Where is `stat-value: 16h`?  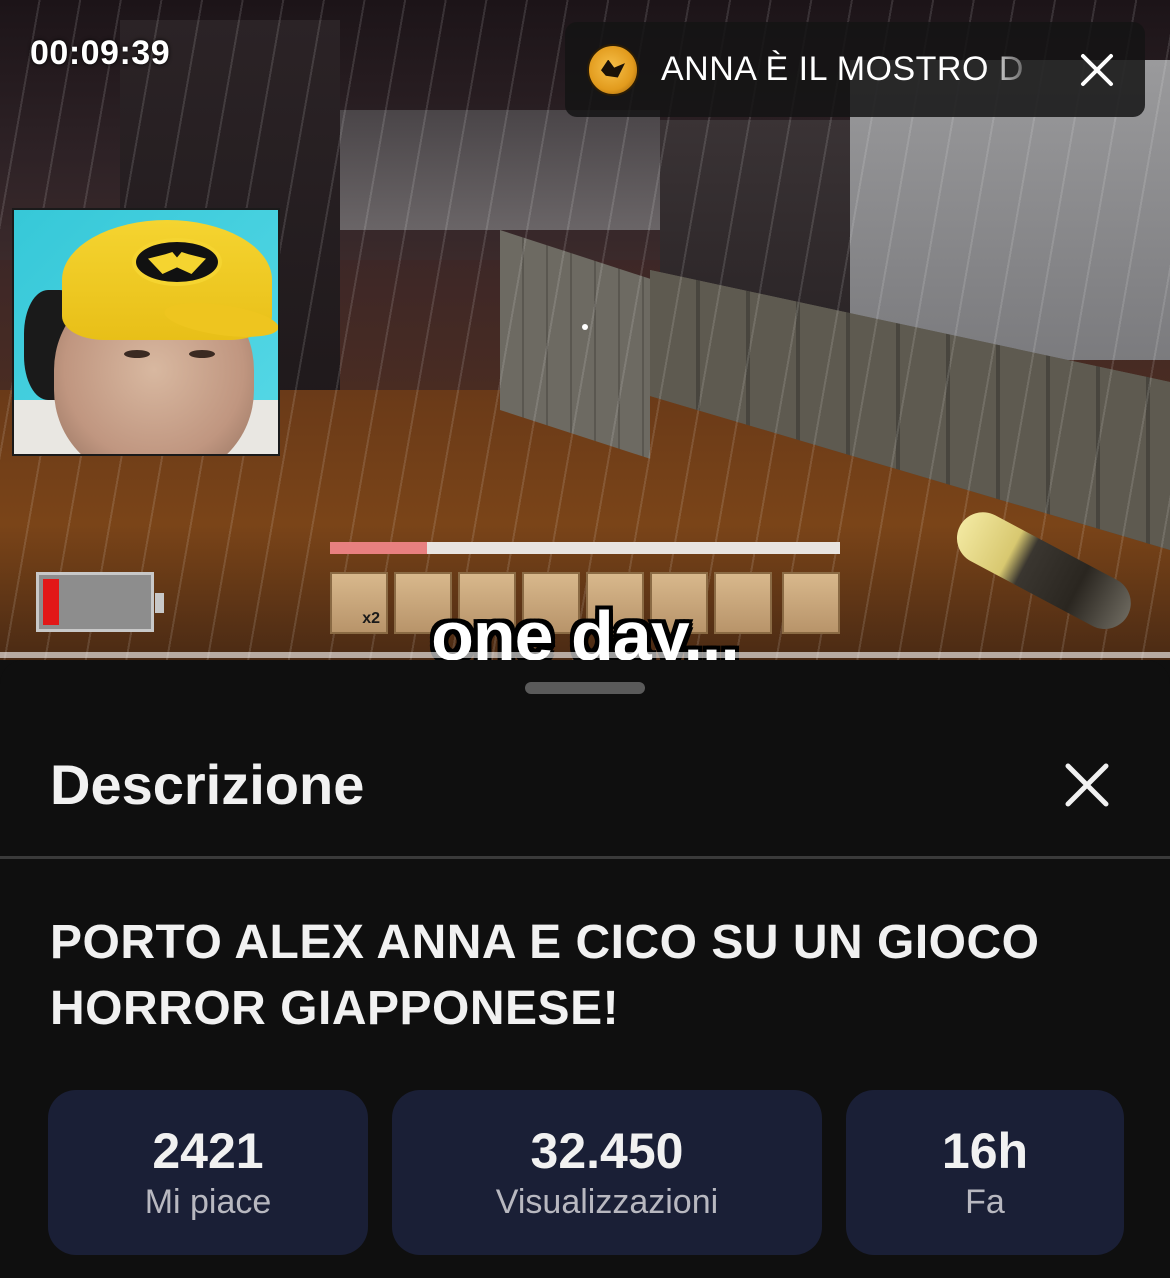 stat-value: 16h is located at coordinates (985, 1150).